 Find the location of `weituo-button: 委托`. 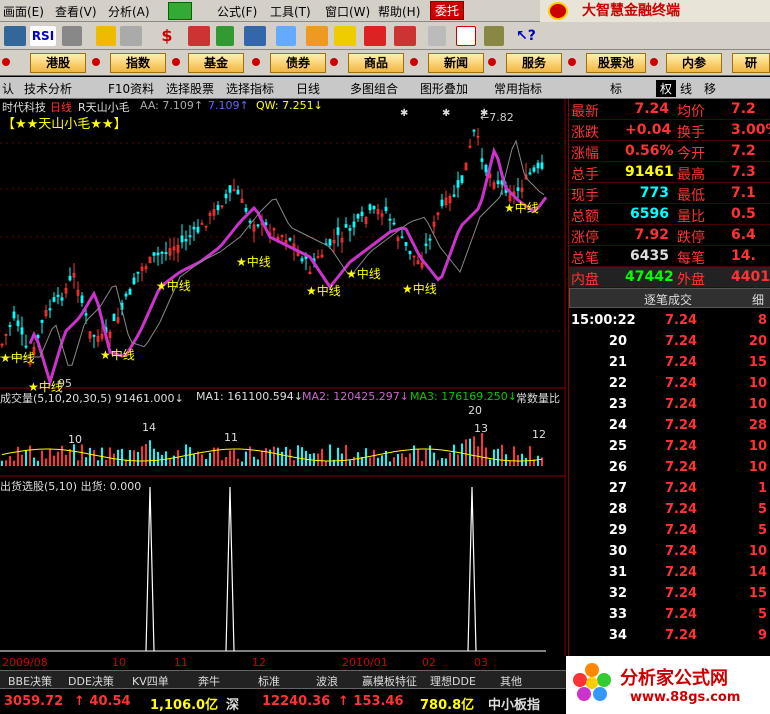

weituo-button: 委托 is located at coordinates (447, 10).